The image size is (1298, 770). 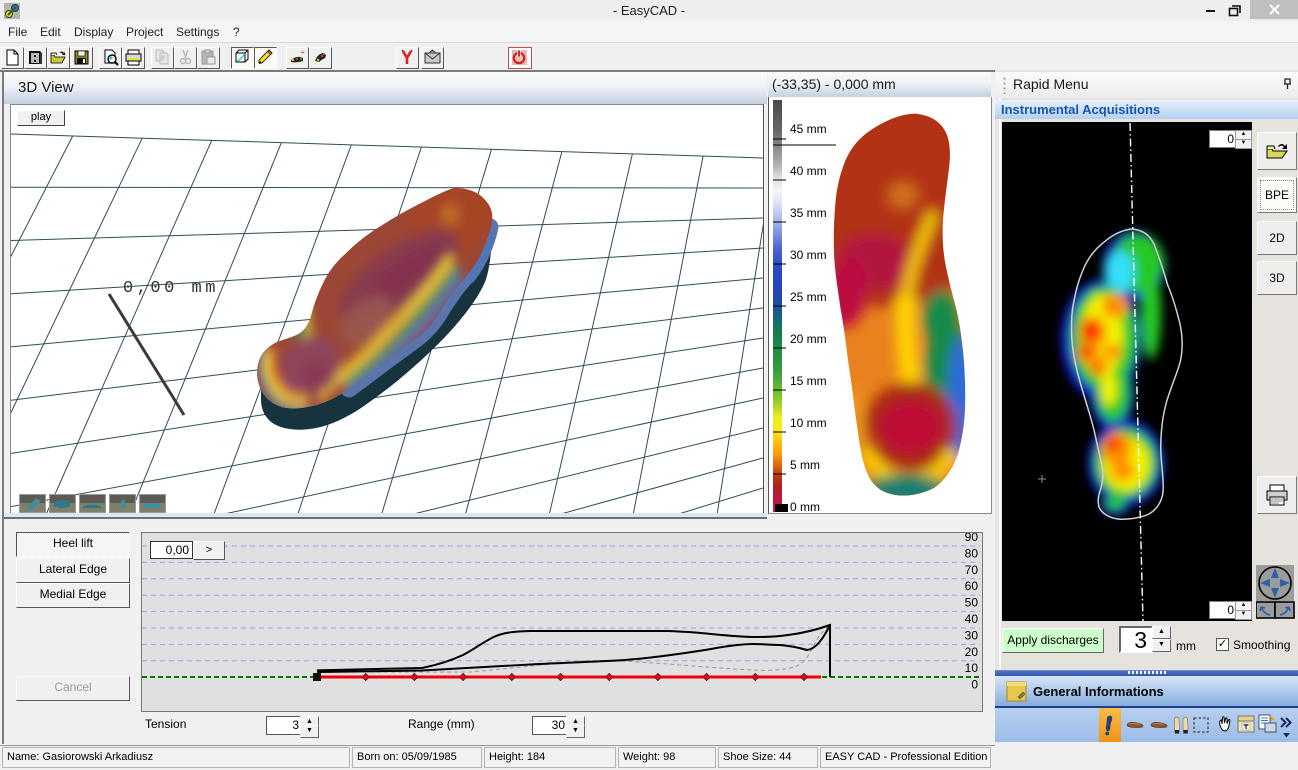 What do you see at coordinates (972, 619) in the screenshot?
I see `svg-text: 40` at bounding box center [972, 619].